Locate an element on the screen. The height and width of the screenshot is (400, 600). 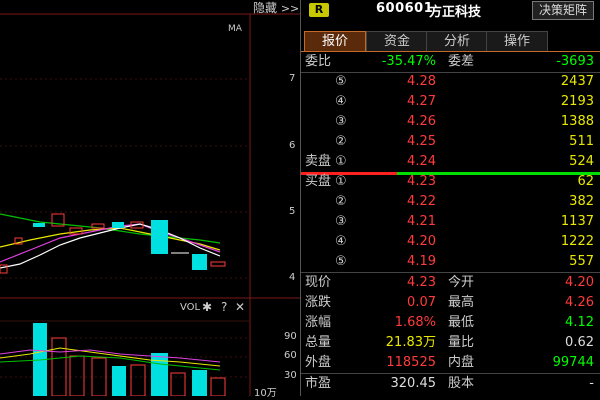
capital-label: 股本 is located at coordinates (461, 383).